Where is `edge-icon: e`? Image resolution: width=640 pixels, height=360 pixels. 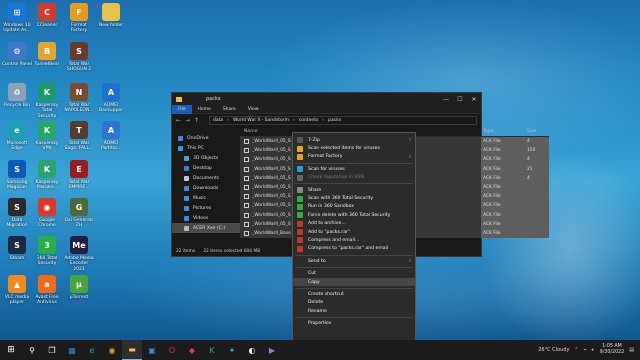 edge-icon: e is located at coordinates (92, 350).